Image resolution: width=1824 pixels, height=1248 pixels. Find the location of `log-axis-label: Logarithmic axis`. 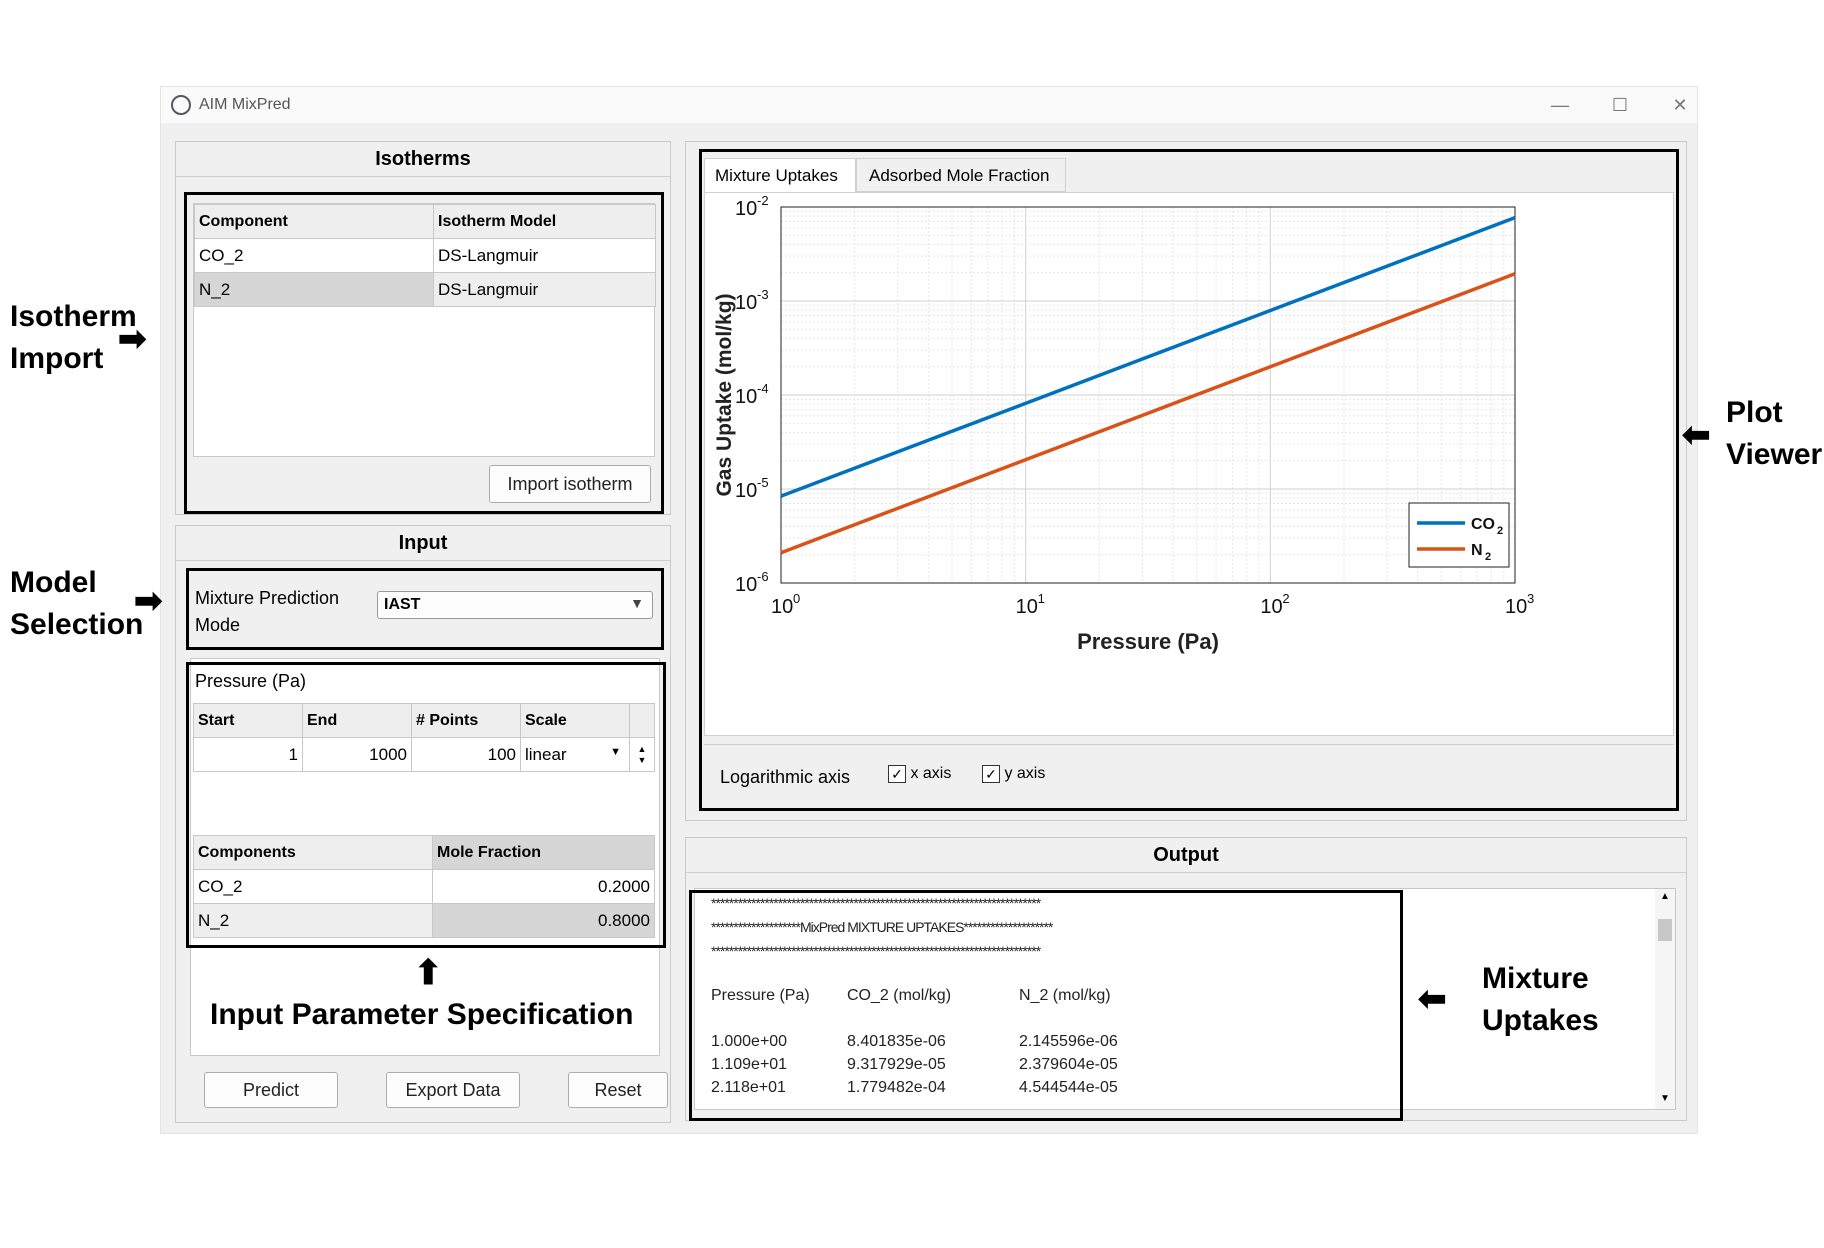

log-axis-label: Logarithmic axis is located at coordinates (785, 777).